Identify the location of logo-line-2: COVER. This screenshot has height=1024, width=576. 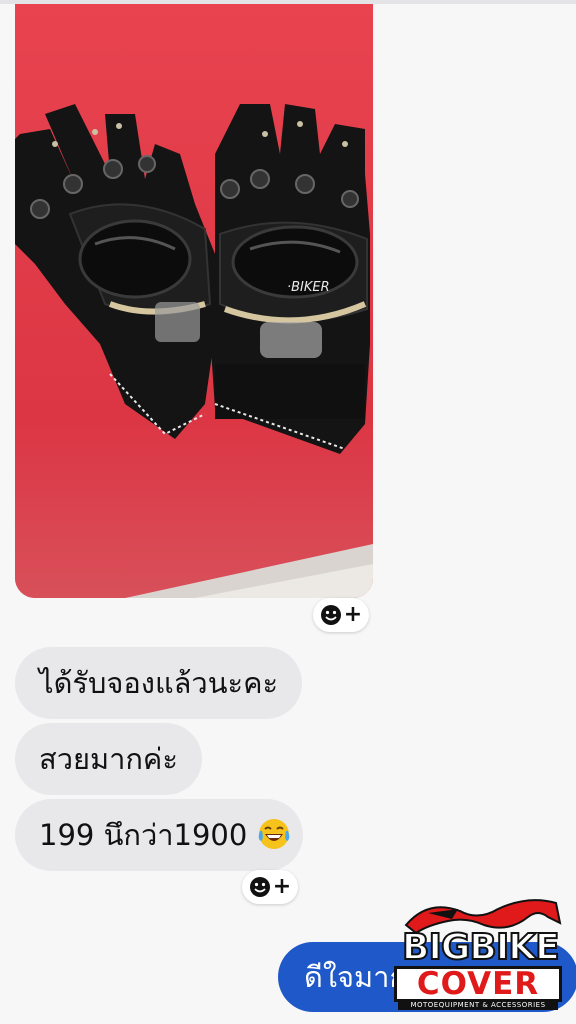
(478, 984).